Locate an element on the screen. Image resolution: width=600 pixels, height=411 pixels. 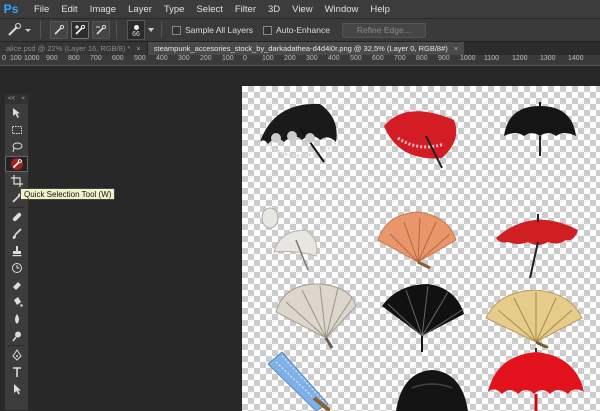
eraser-tool-button is located at coordinates (16, 285).